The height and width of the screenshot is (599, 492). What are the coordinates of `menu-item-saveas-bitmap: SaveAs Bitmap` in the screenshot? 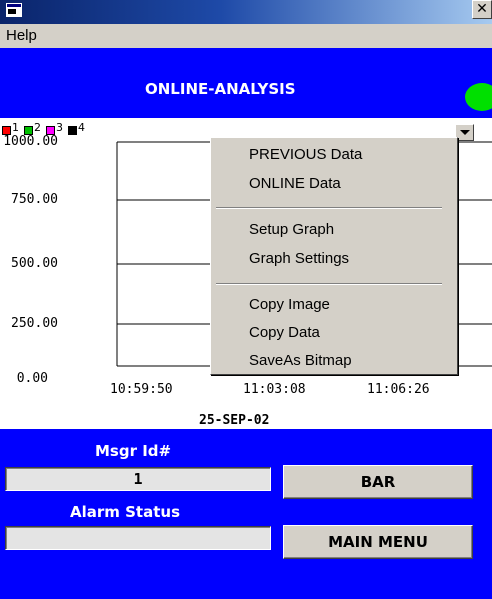 It's located at (300, 360).